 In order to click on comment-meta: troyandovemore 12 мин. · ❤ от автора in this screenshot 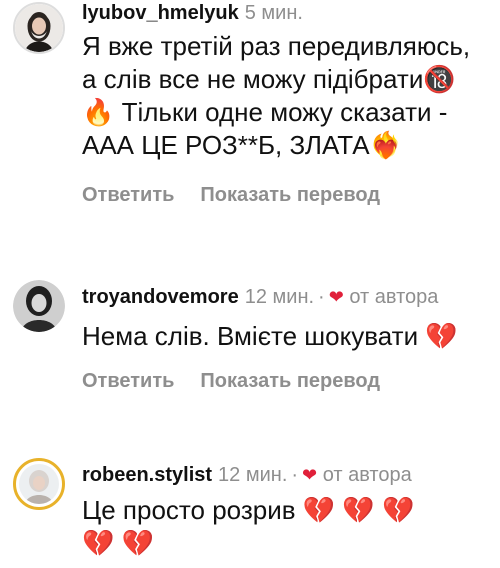, I will do `click(284, 297)`.